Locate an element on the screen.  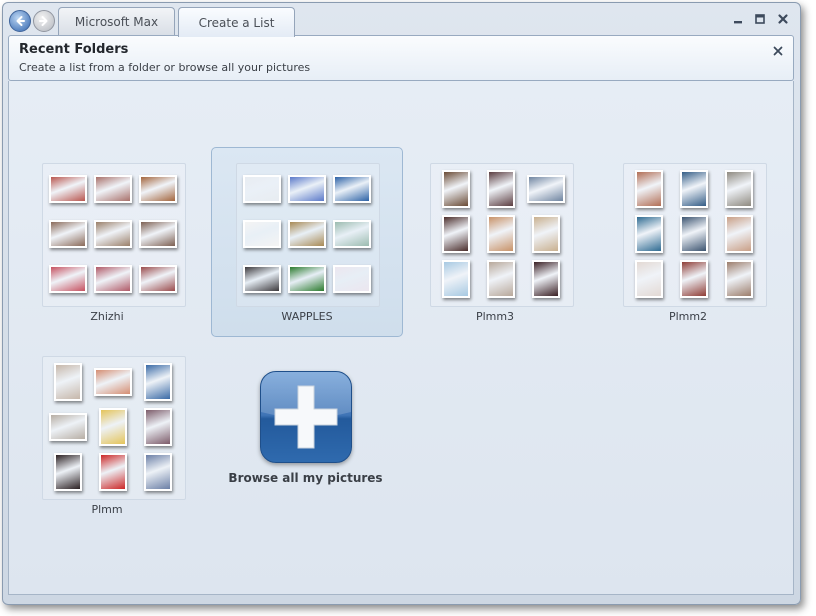
folder-zhizhi: Zhizhi is located at coordinates (107, 242).